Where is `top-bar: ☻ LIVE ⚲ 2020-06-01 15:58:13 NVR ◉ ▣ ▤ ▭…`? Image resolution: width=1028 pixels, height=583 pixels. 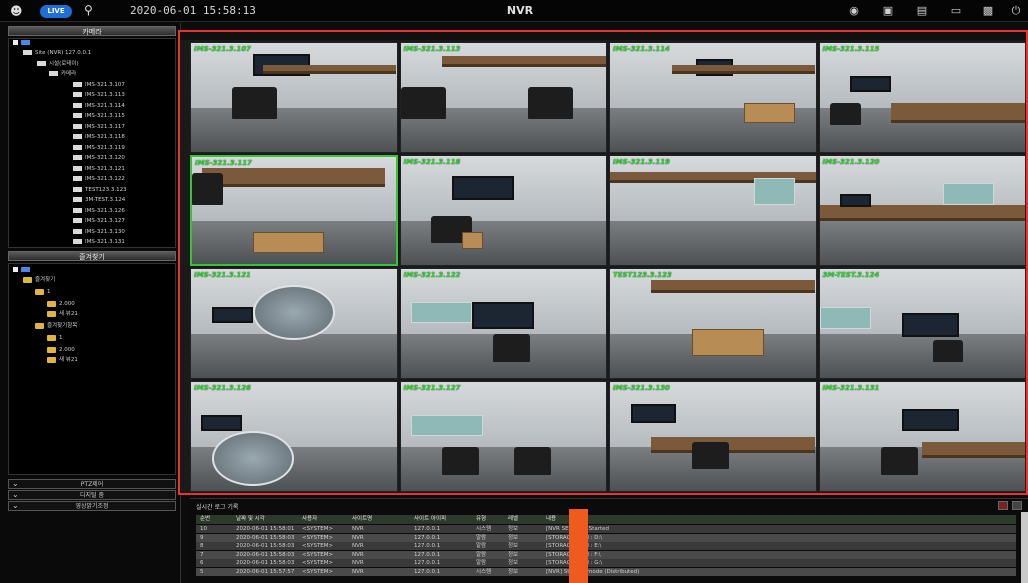 top-bar: ☻ LIVE ⚲ 2020-06-01 15:58:13 NVR ◉ ▣ ▤ ▭… is located at coordinates (514, 11).